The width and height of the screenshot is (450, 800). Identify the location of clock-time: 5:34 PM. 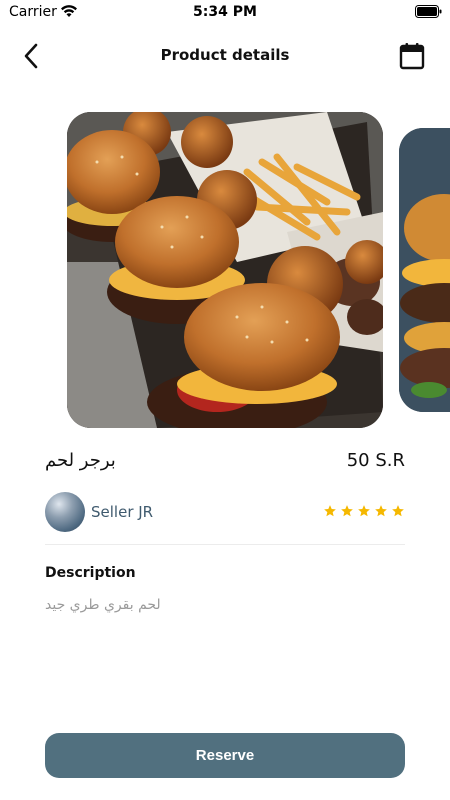
(225, 12).